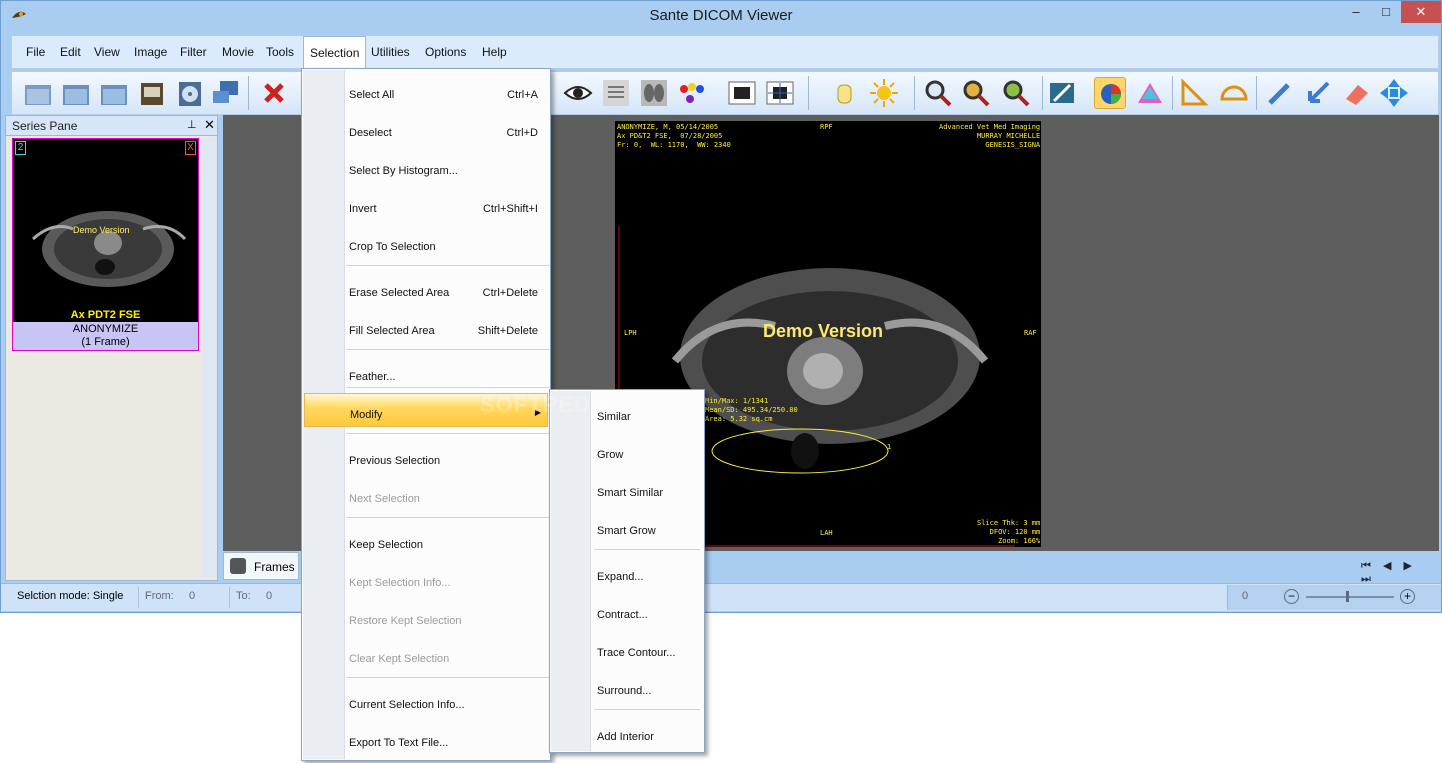 The height and width of the screenshot is (763, 1442). I want to click on menu-movie: Movie, so click(238, 52).